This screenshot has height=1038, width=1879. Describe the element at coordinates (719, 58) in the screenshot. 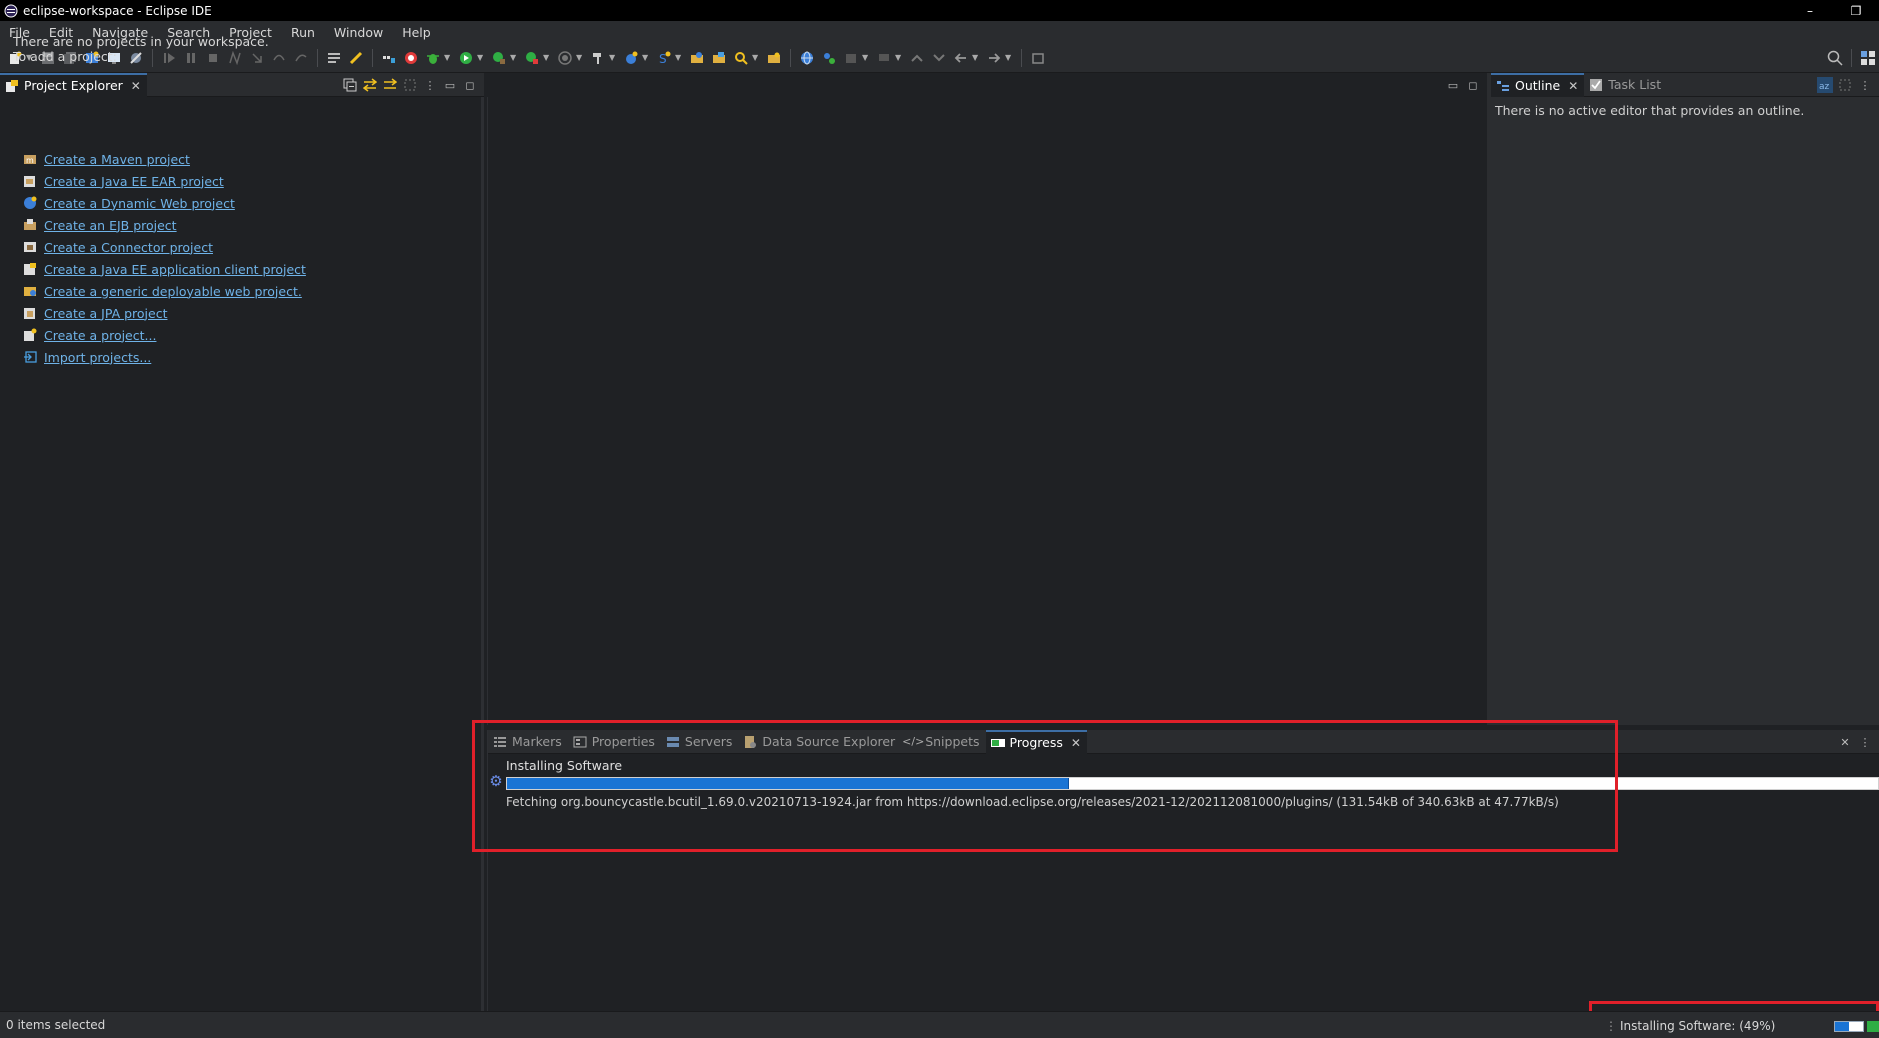

I see `open-task-icon` at that location.